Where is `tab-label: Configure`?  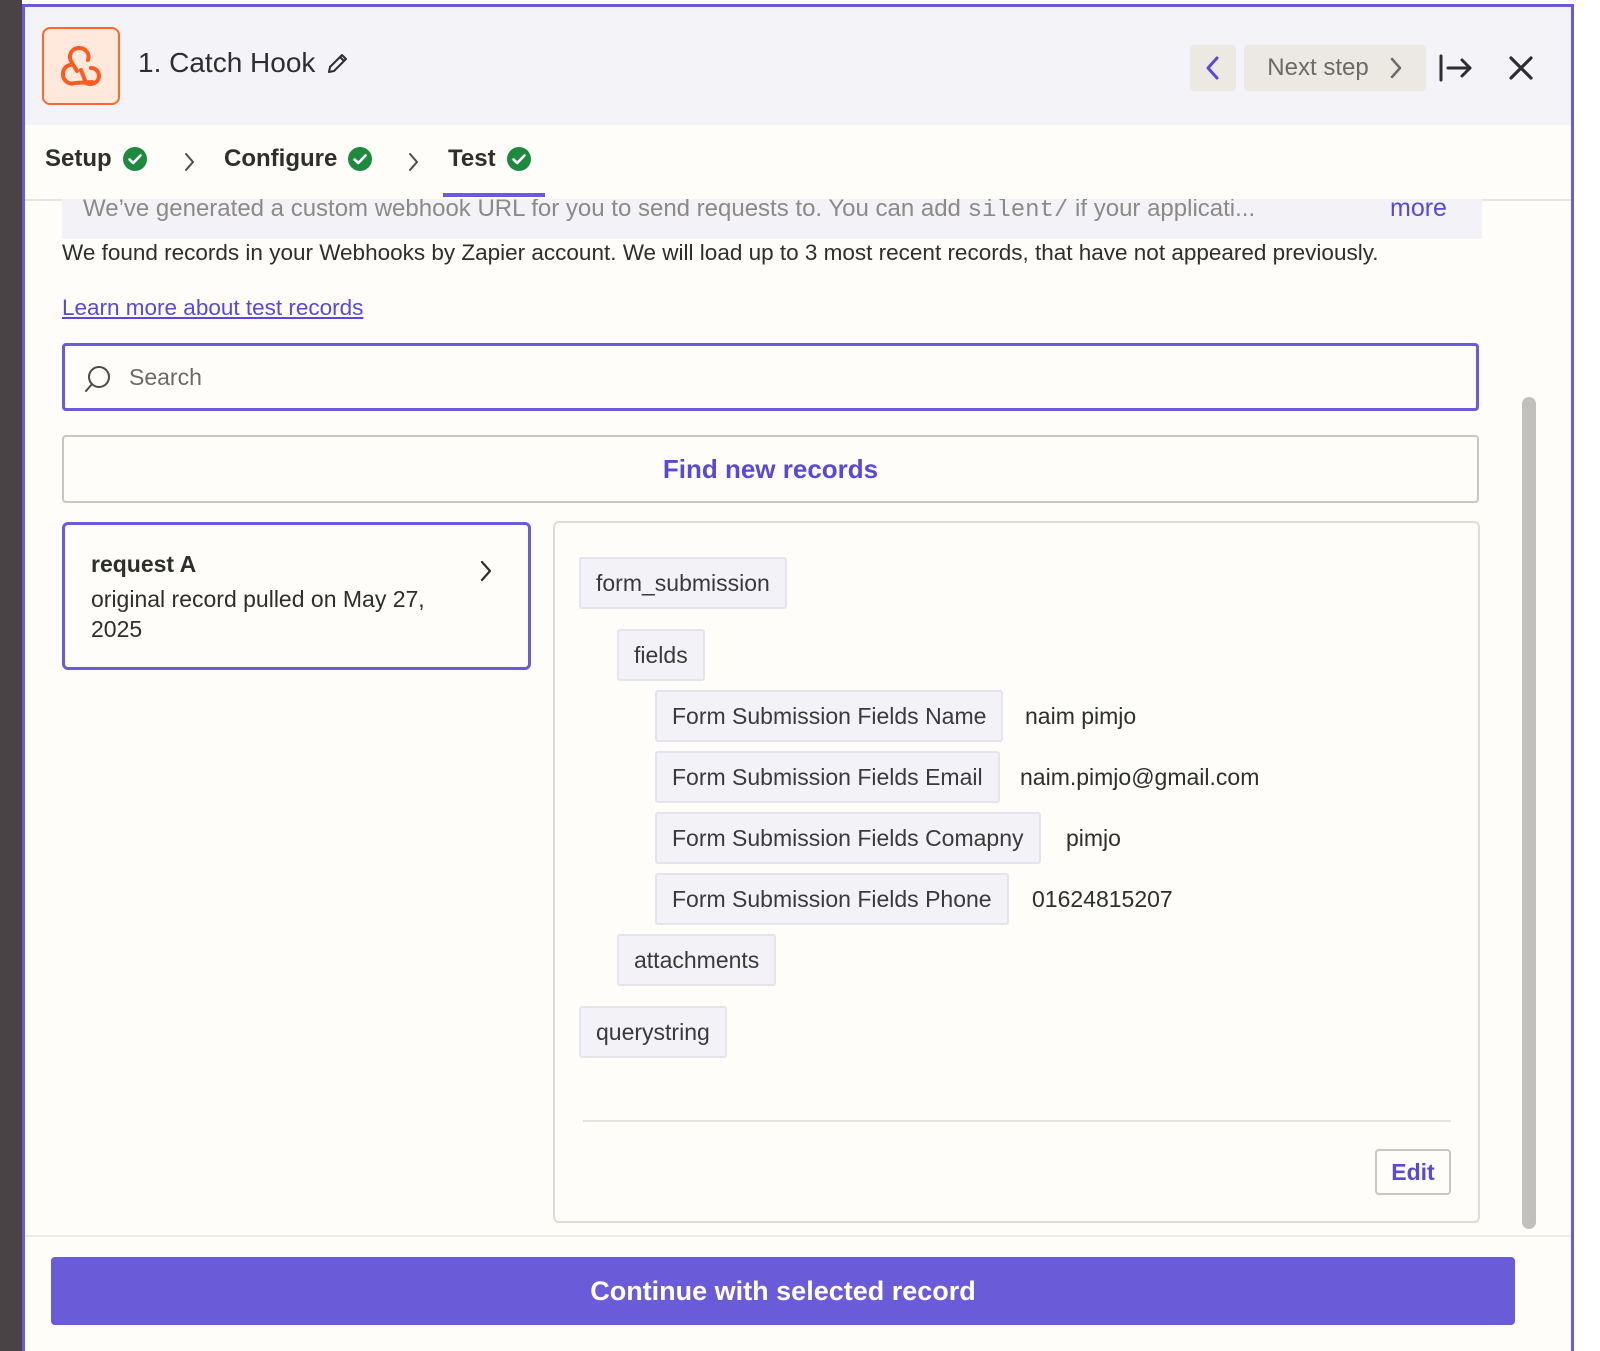 tab-label: Configure is located at coordinates (281, 158).